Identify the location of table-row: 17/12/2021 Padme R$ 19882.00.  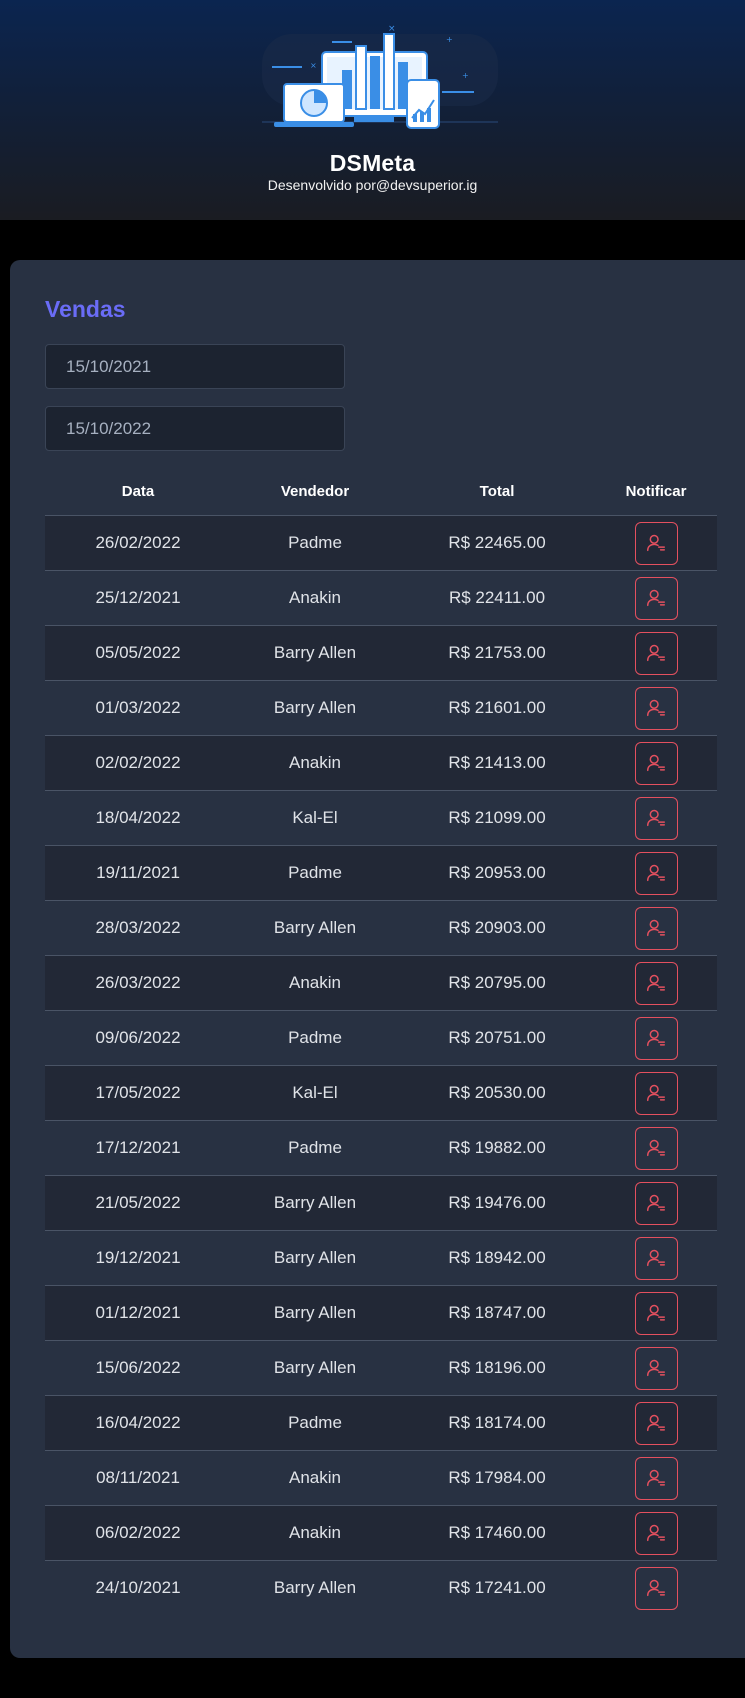
(381, 1148).